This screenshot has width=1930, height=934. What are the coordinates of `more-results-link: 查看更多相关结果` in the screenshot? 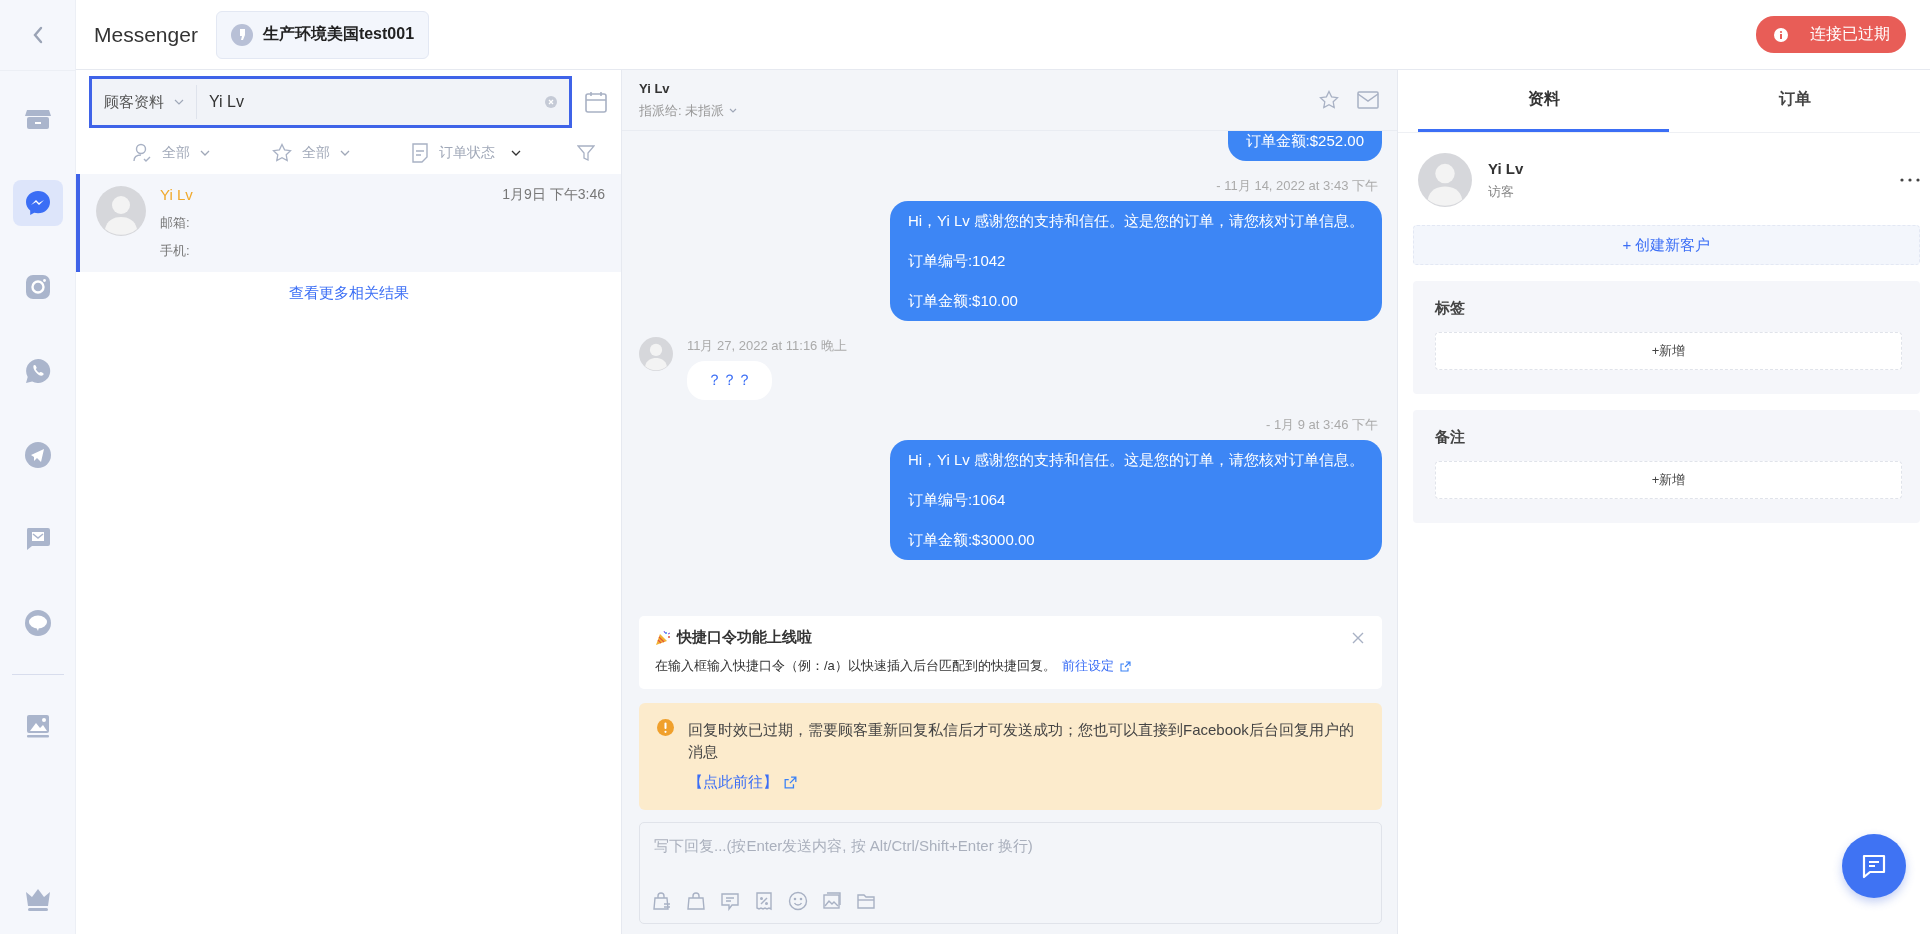 It's located at (348, 293).